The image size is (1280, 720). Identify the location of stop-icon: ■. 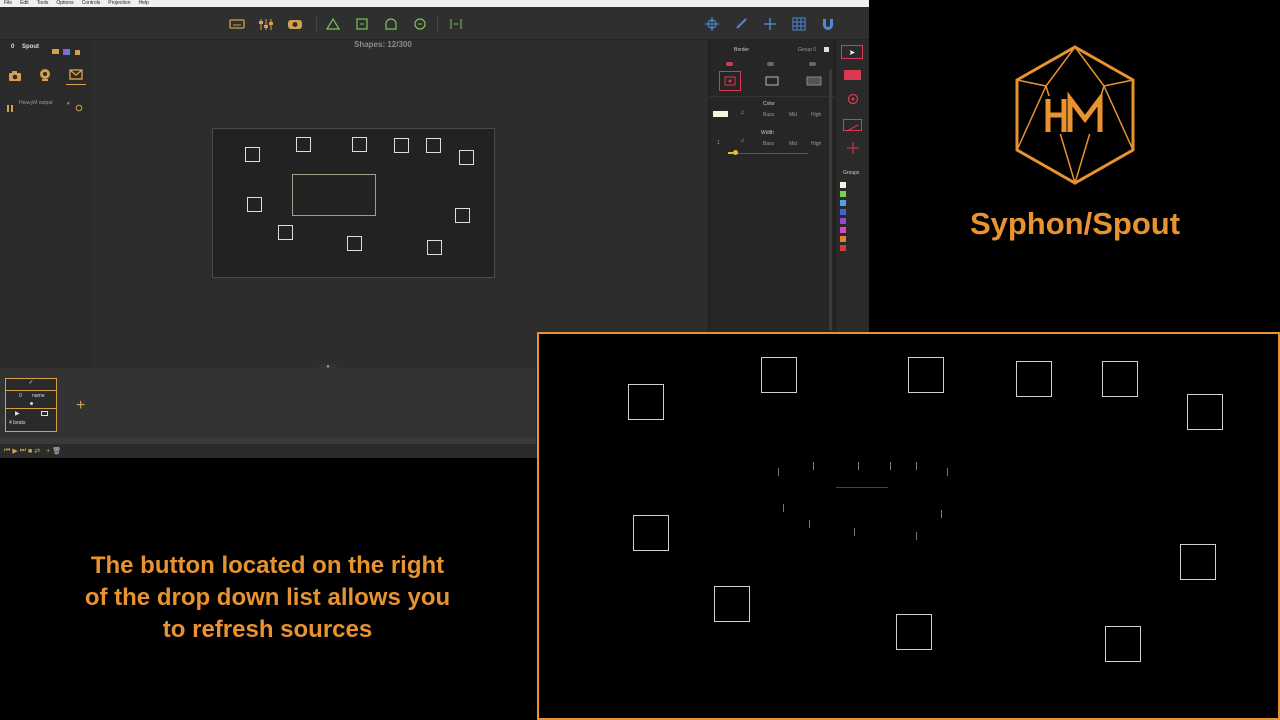
(30, 451).